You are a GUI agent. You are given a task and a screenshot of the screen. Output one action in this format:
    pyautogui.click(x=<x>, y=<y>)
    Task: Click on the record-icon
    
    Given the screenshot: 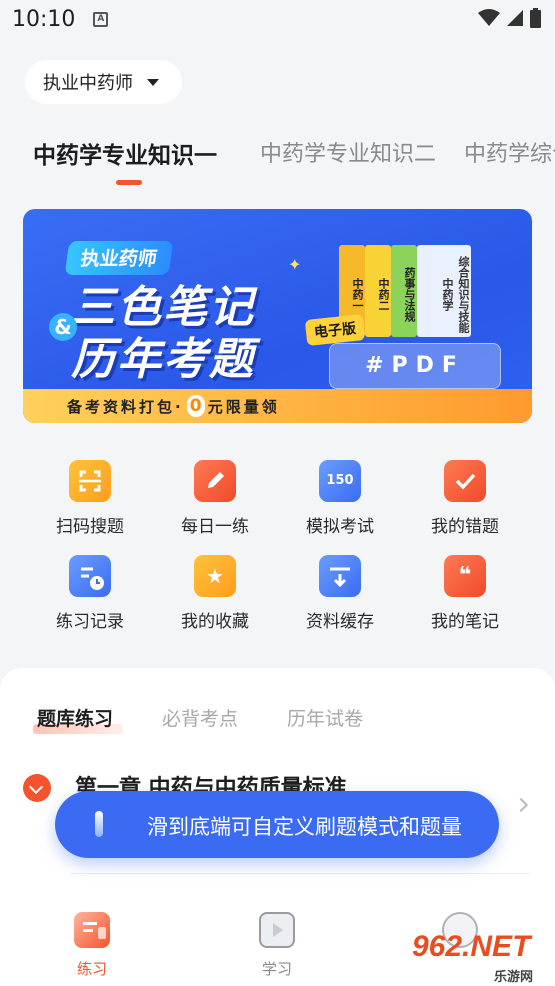 What is the action you would take?
    pyautogui.click(x=90, y=576)
    